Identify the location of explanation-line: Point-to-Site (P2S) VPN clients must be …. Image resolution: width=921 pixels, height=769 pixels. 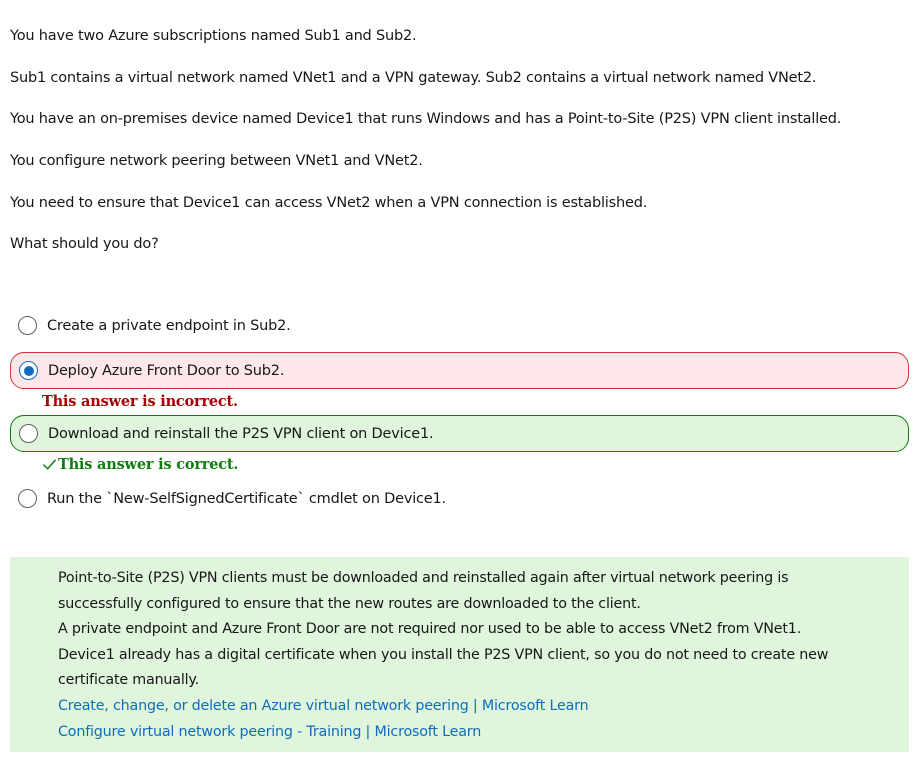
(423, 578).